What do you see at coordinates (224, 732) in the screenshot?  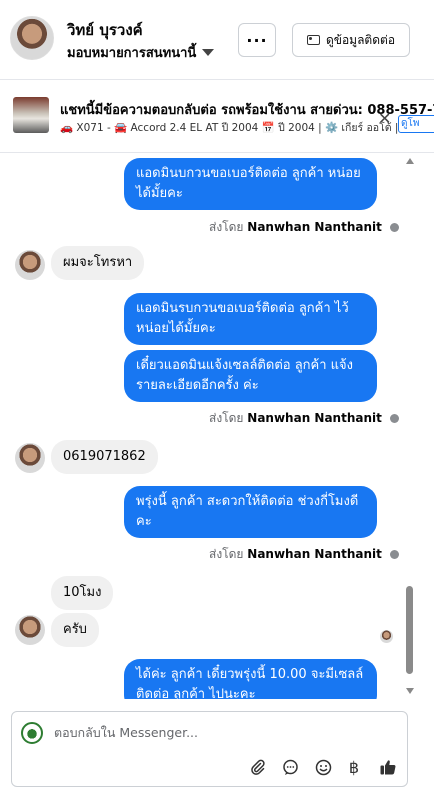 I see `reply-input` at bounding box center [224, 732].